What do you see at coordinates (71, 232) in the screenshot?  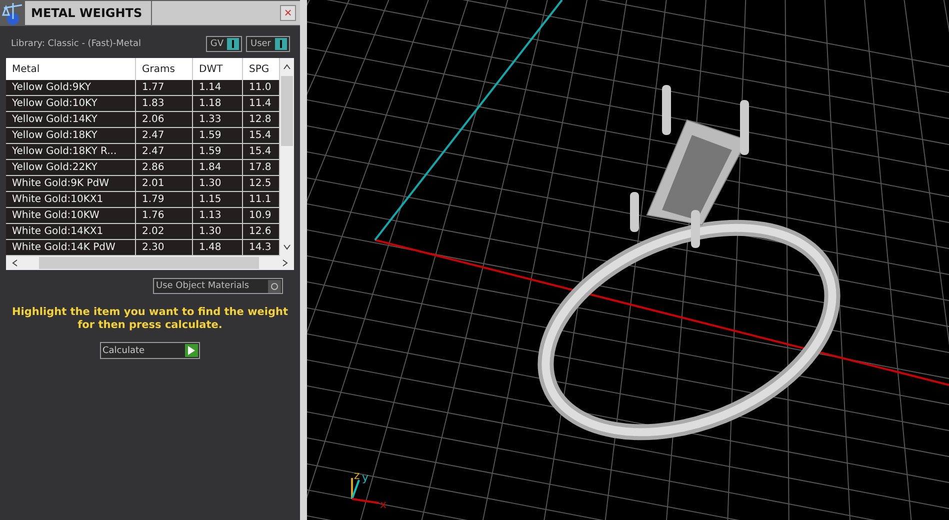 I see `table-cell: White Gold:14KX1` at bounding box center [71, 232].